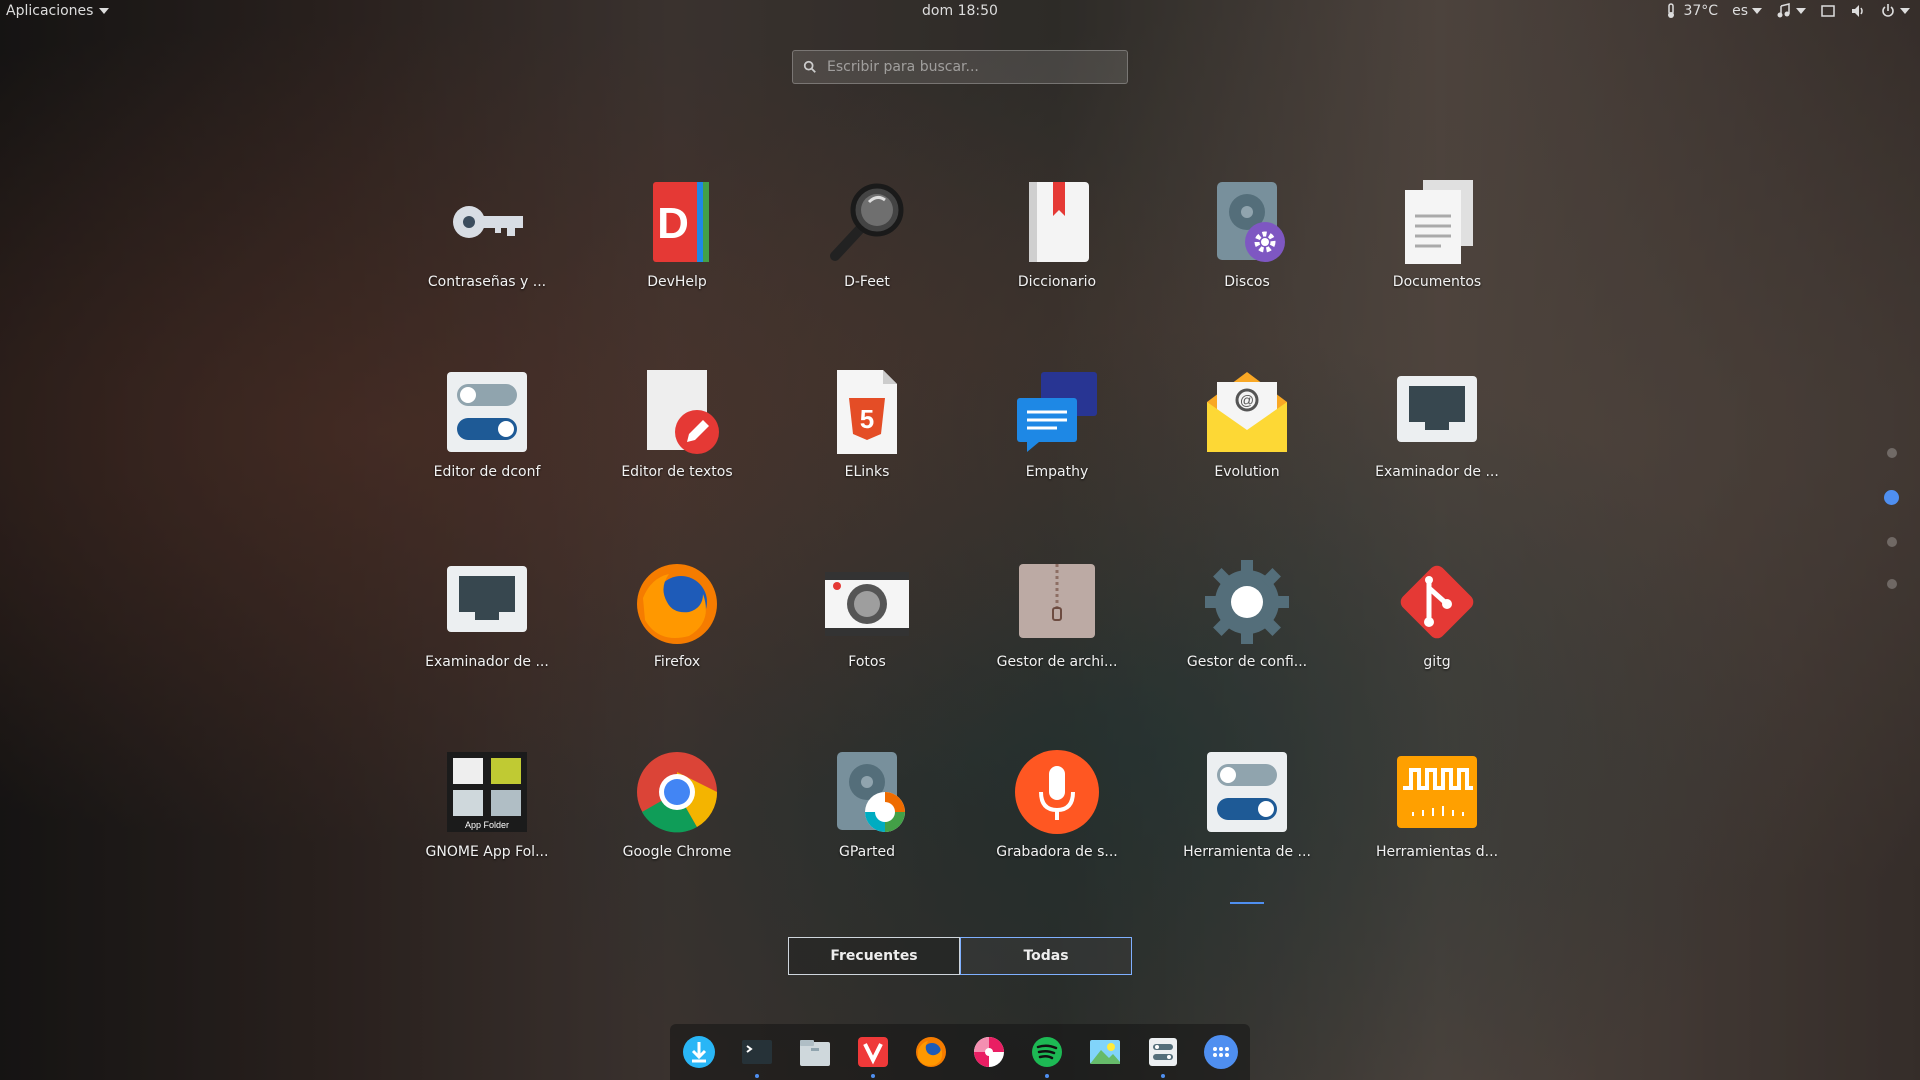 The height and width of the screenshot is (1080, 1920). What do you see at coordinates (867, 265) in the screenshot?
I see `app-d-feet: D-Feet` at bounding box center [867, 265].